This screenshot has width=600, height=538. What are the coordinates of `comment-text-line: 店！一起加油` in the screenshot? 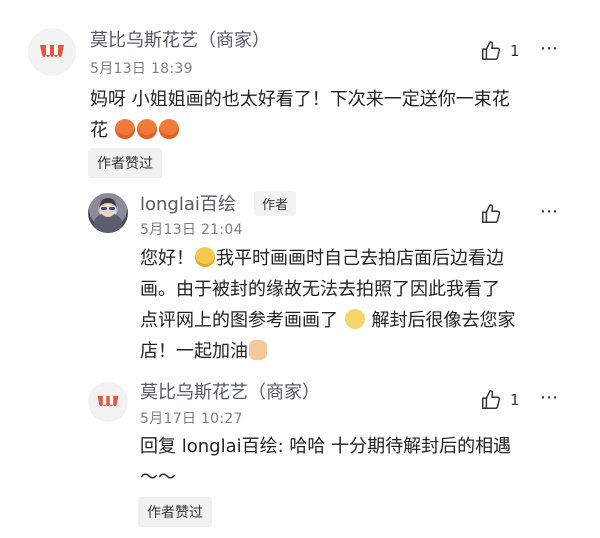 It's located at (194, 351).